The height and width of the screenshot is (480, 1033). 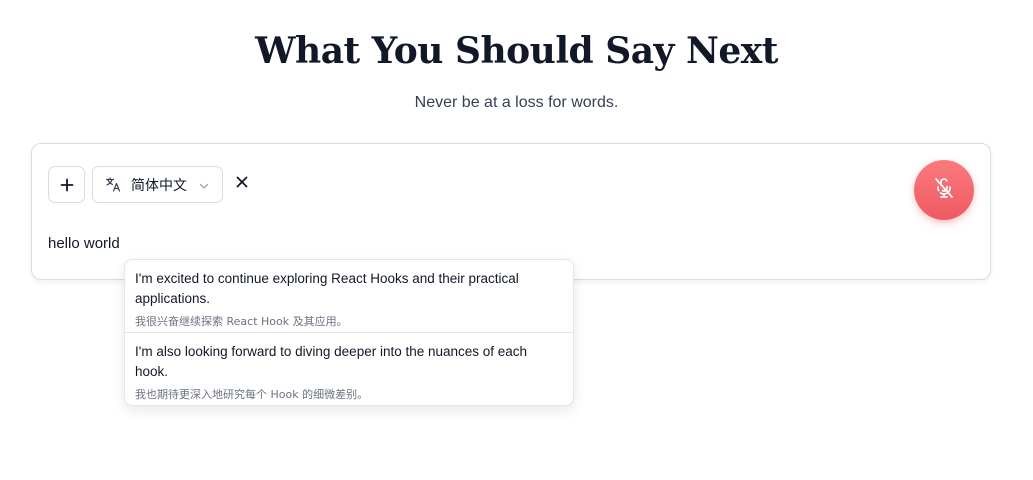 I want to click on language-select: 简体中文, so click(x=157, y=184).